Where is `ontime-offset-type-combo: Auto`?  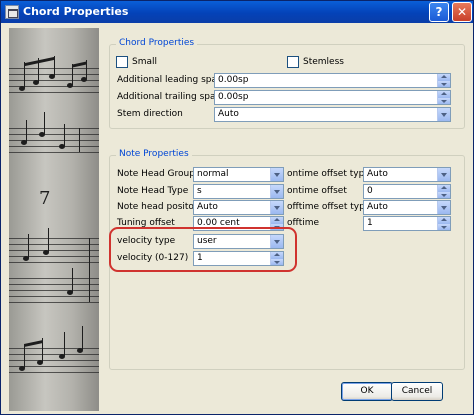 ontime-offset-type-combo: Auto is located at coordinates (407, 174).